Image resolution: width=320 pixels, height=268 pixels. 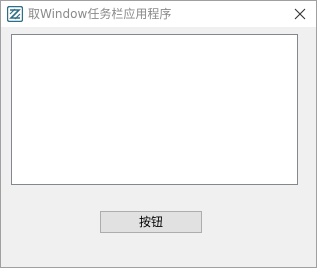 I want to click on close-button, so click(x=300, y=14).